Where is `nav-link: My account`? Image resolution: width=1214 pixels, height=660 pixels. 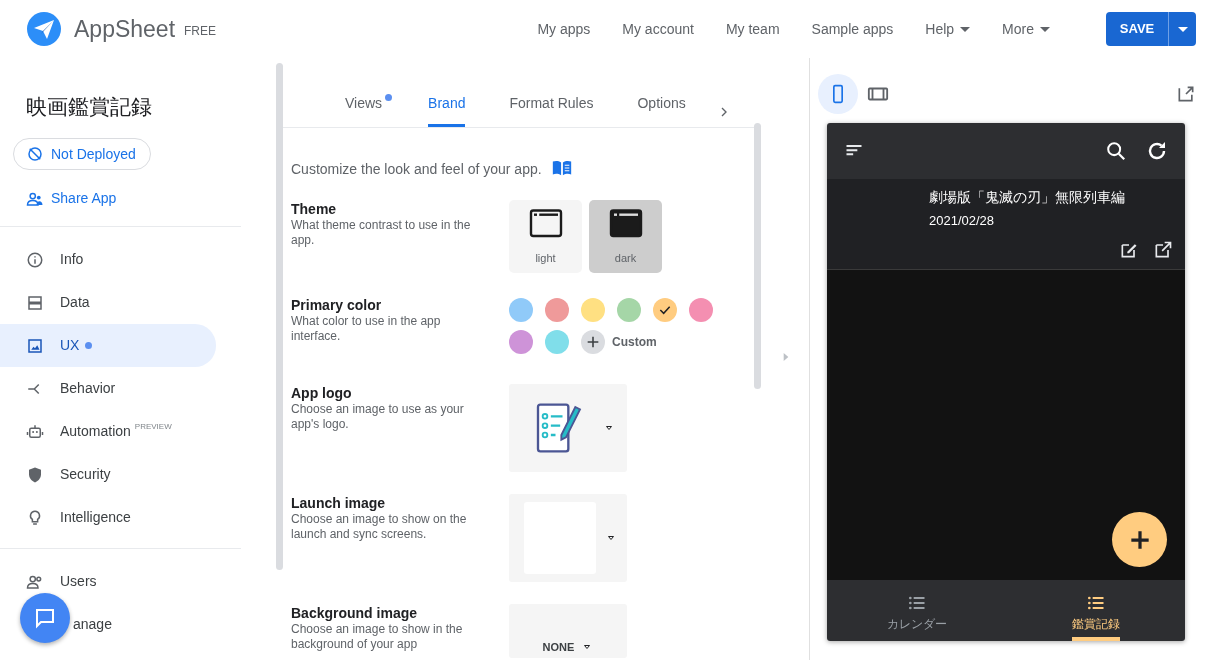
nav-link: My account is located at coordinates (658, 29).